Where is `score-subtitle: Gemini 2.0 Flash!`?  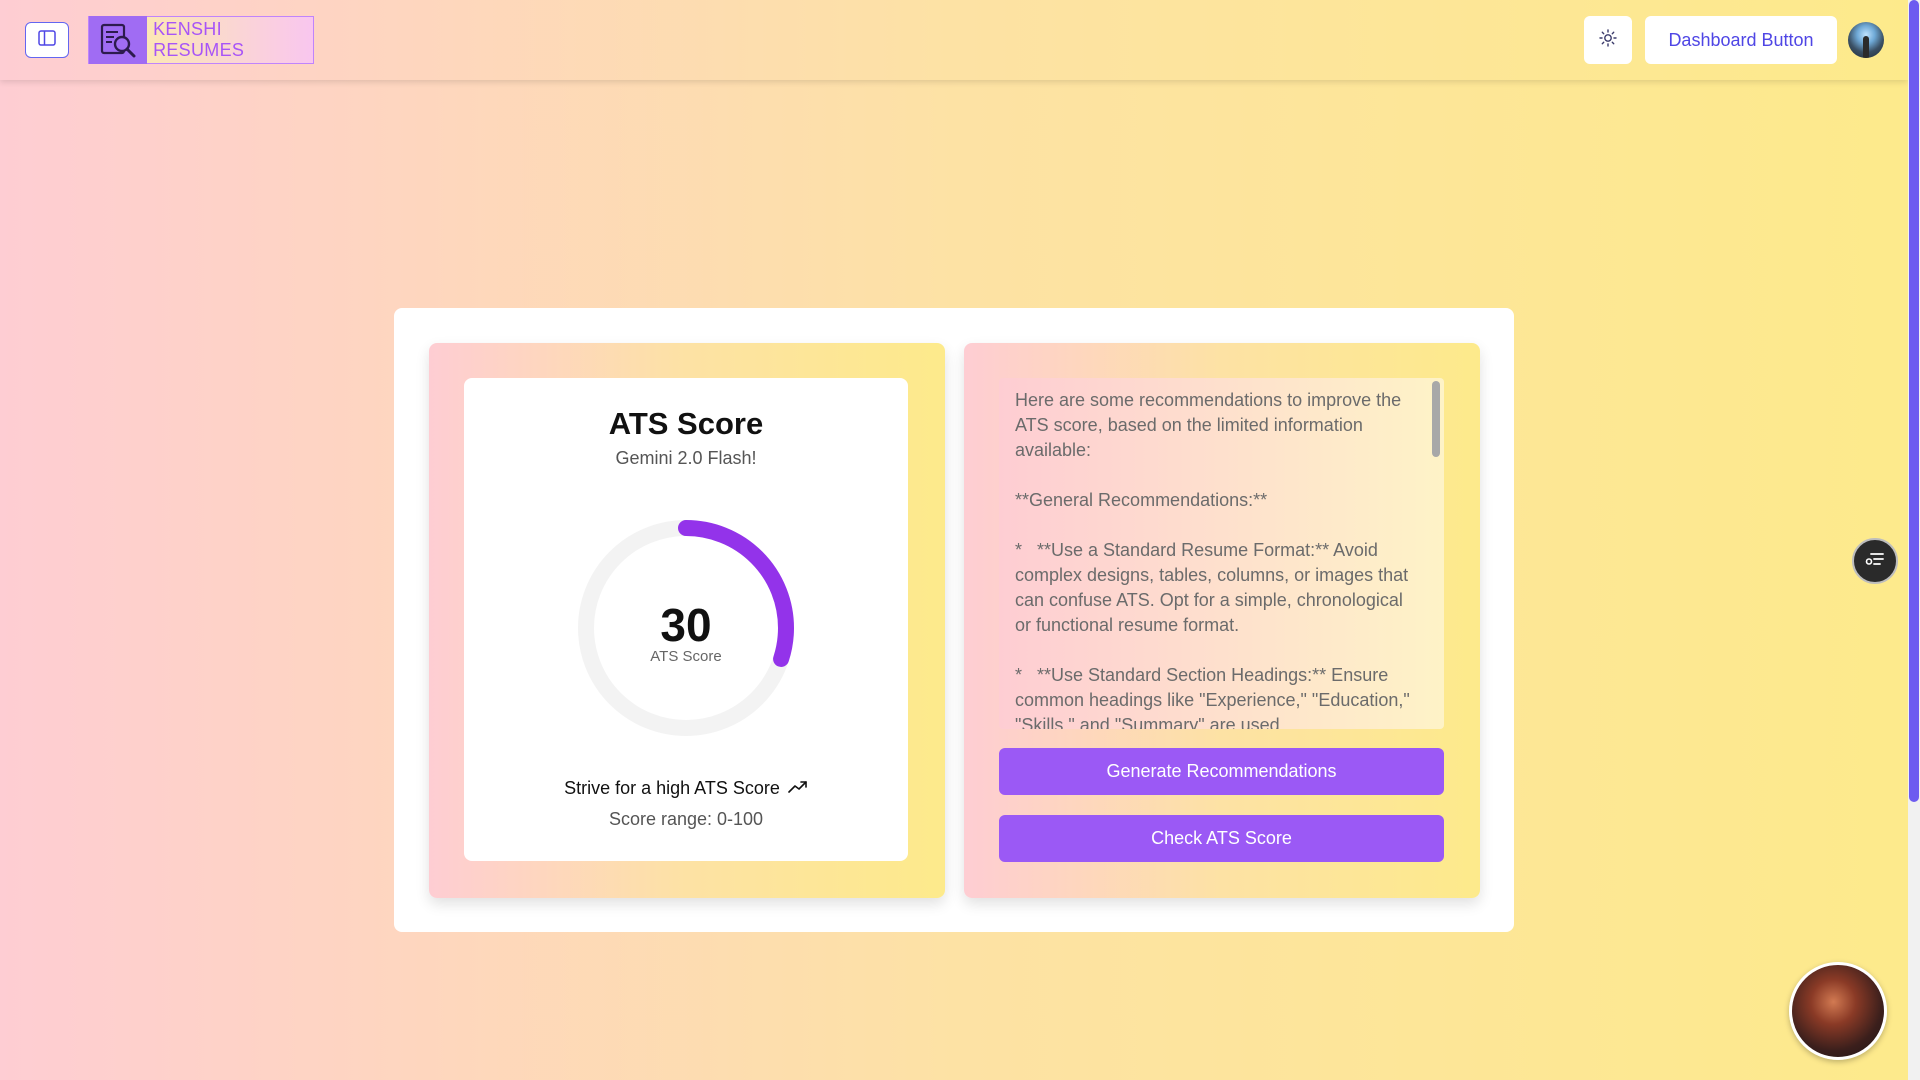 score-subtitle: Gemini 2.0 Flash! is located at coordinates (686, 458).